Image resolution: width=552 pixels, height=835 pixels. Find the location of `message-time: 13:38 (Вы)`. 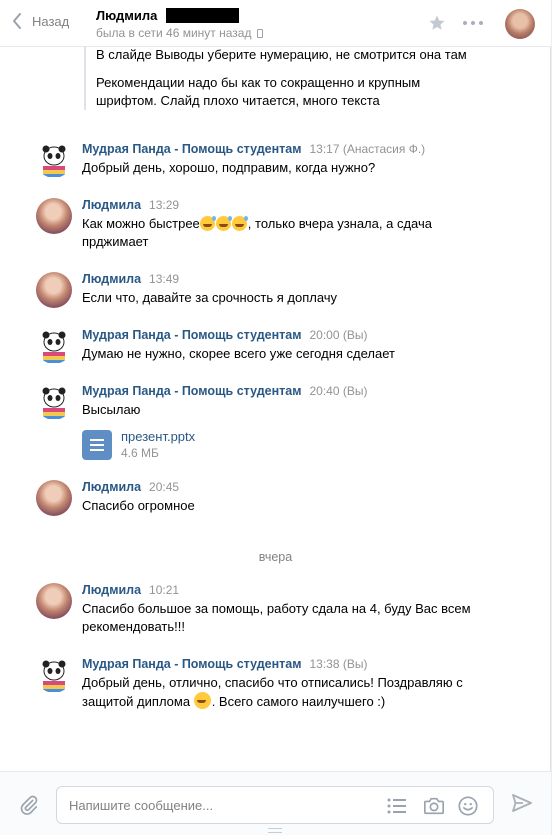

message-time: 13:38 (Вы) is located at coordinates (338, 664).